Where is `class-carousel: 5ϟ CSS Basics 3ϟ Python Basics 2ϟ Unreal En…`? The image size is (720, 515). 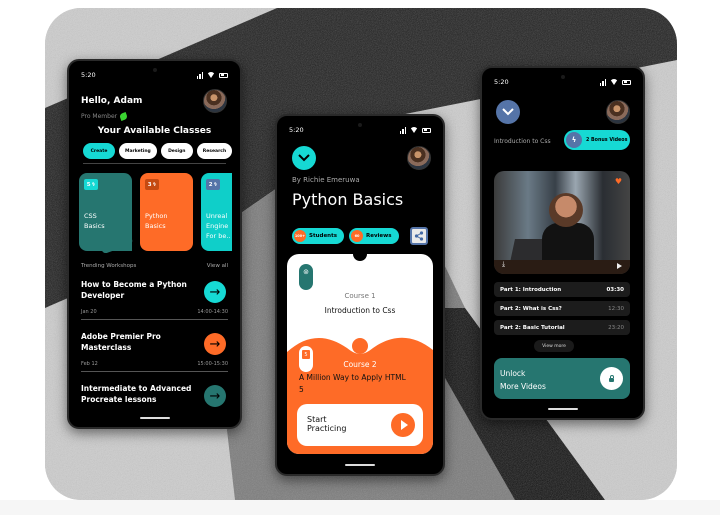
class-carousel: 5ϟ CSS Basics 3ϟ Python Basics 2ϟ Unreal En… is located at coordinates (155, 213).